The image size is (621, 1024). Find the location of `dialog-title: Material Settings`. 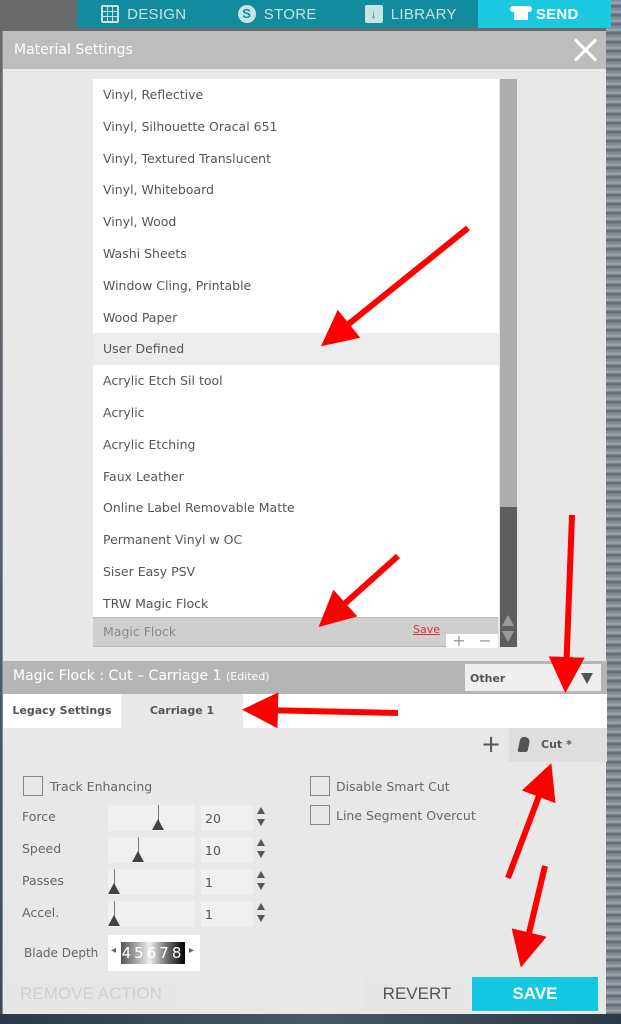

dialog-title: Material Settings is located at coordinates (73, 50).